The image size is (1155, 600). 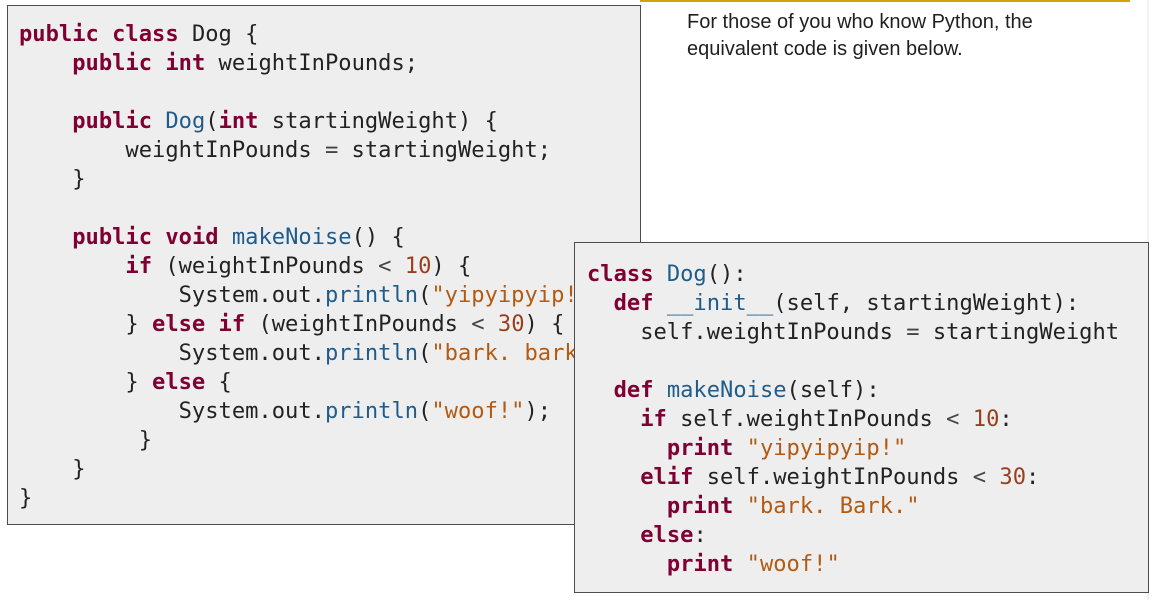 What do you see at coordinates (867, 303) in the screenshot?
I see `code-line: def __init__(self, startingWeight):` at bounding box center [867, 303].